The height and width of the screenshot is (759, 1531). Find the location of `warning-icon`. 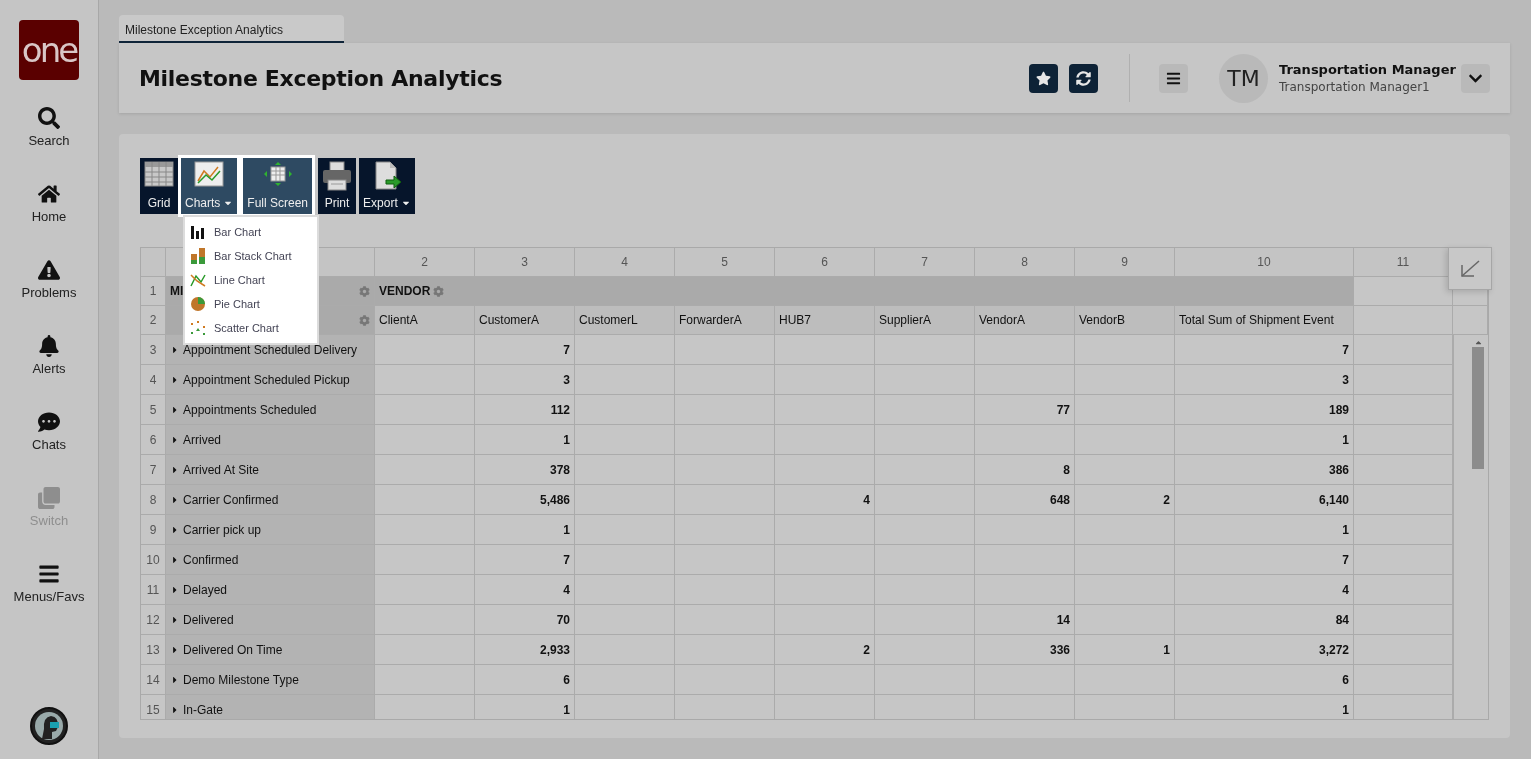

warning-icon is located at coordinates (49, 270).